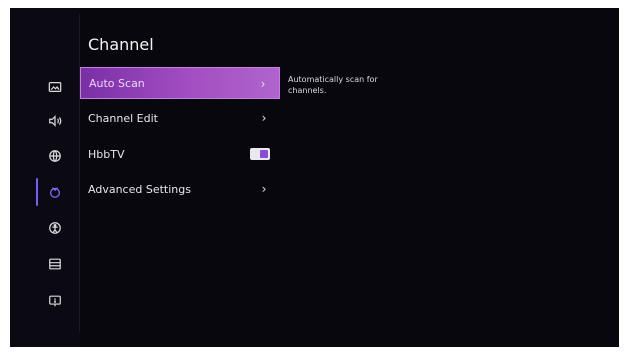  I want to click on page-title: Channel, so click(121, 44).